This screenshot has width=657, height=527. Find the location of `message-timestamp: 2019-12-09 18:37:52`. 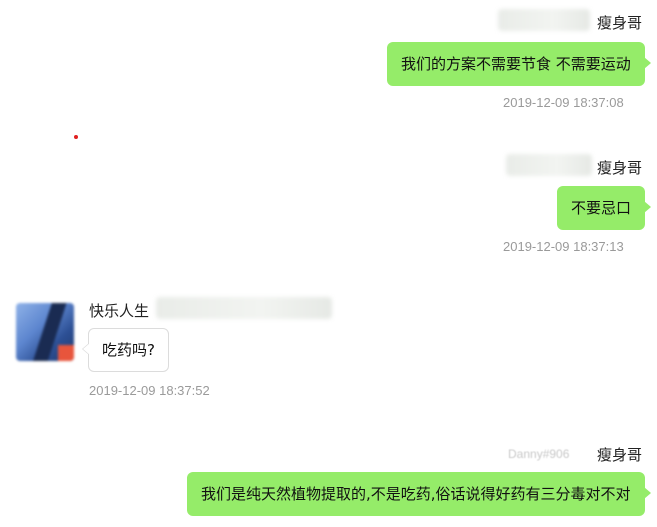

message-timestamp: 2019-12-09 18:37:52 is located at coordinates (149, 390).